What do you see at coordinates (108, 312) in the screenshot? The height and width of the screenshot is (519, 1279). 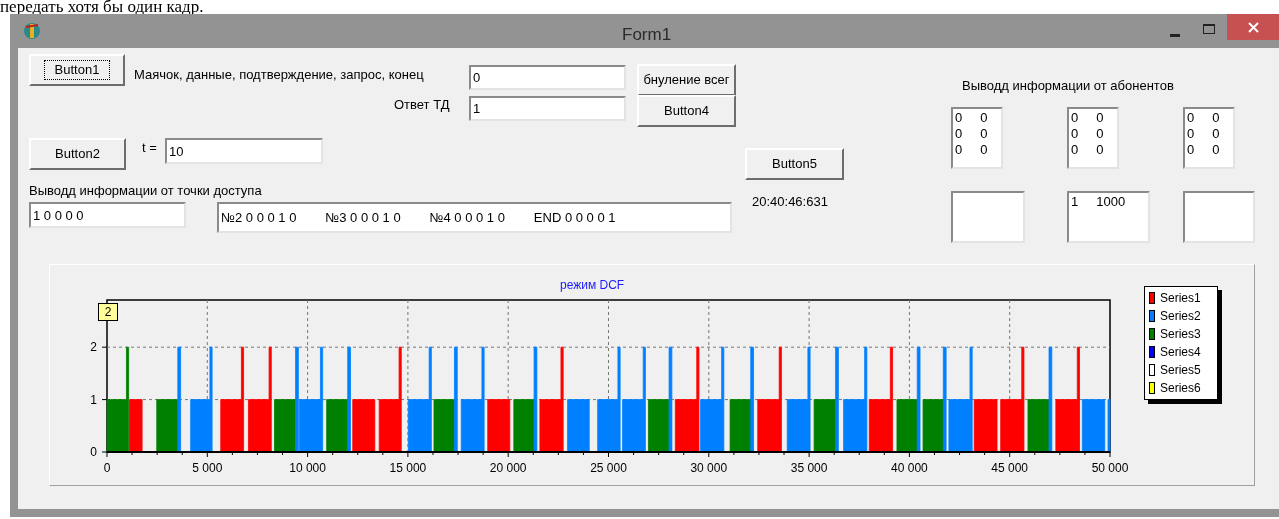 I see `value-marker: 2` at bounding box center [108, 312].